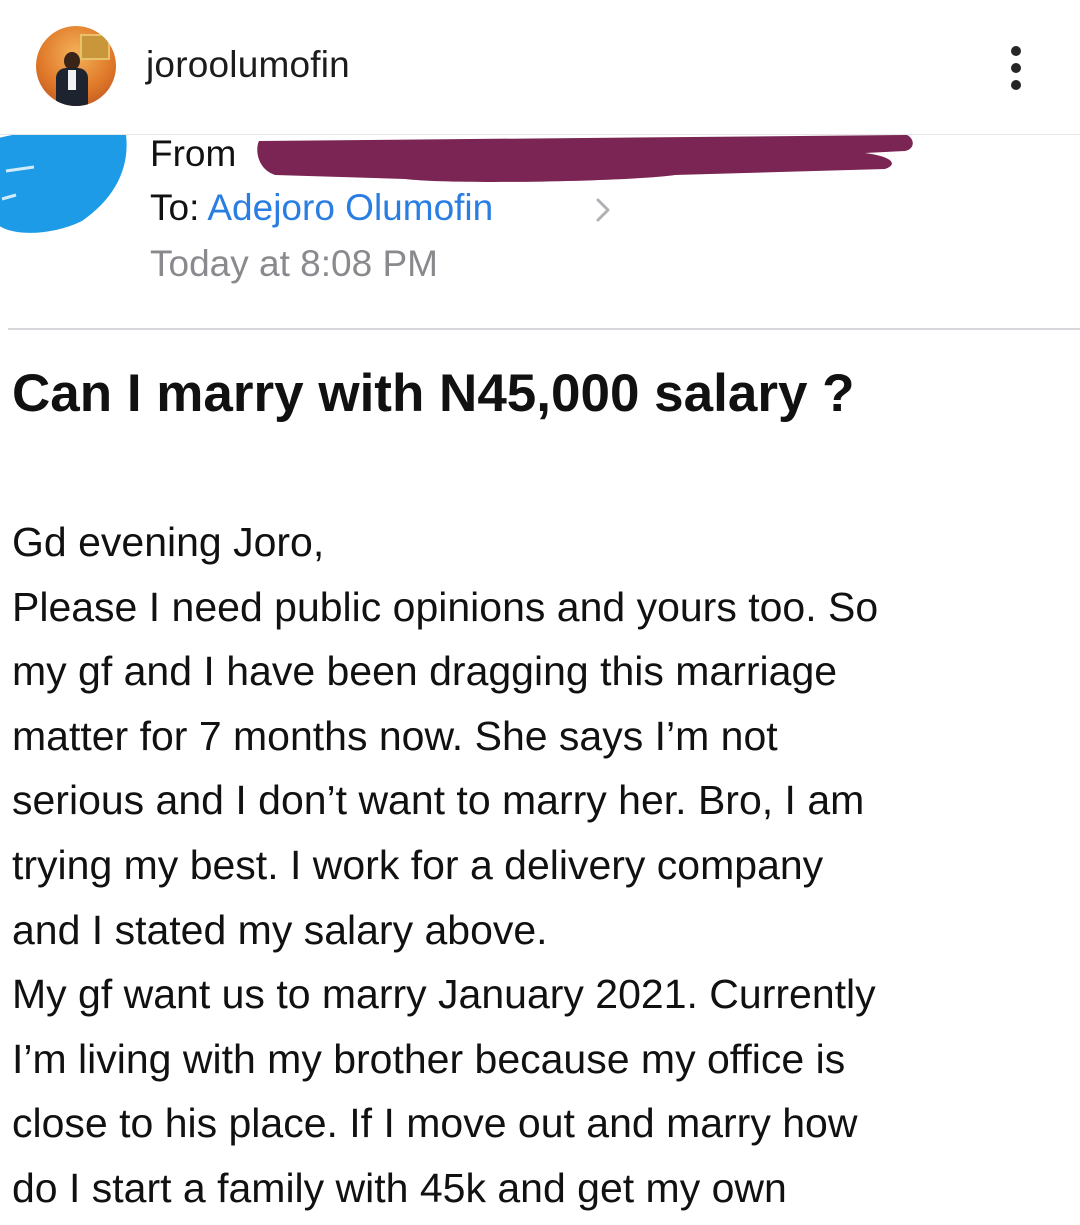  Describe the element at coordinates (168, 542) in the screenshot. I see `body-line: Gd evening Joro,` at that location.